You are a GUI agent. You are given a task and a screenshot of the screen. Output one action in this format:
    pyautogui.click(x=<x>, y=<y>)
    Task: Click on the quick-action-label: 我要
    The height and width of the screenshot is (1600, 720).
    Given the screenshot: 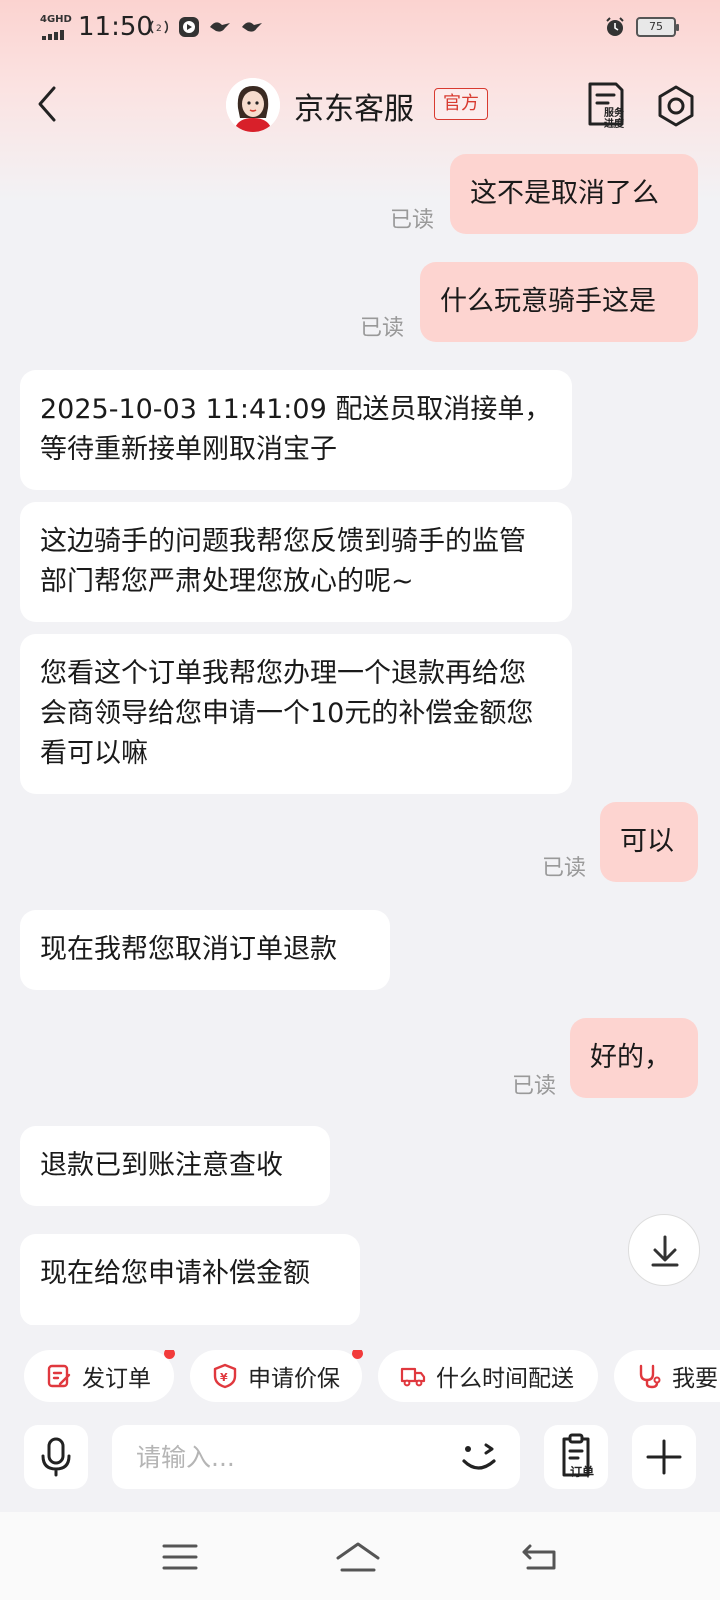 What is the action you would take?
    pyautogui.click(x=695, y=1379)
    